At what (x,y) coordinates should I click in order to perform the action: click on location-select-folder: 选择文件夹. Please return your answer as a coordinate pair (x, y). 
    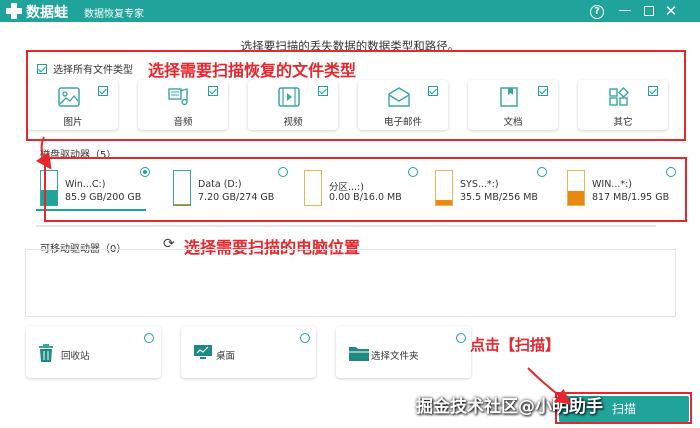
    Looking at the image, I should click on (403, 352).